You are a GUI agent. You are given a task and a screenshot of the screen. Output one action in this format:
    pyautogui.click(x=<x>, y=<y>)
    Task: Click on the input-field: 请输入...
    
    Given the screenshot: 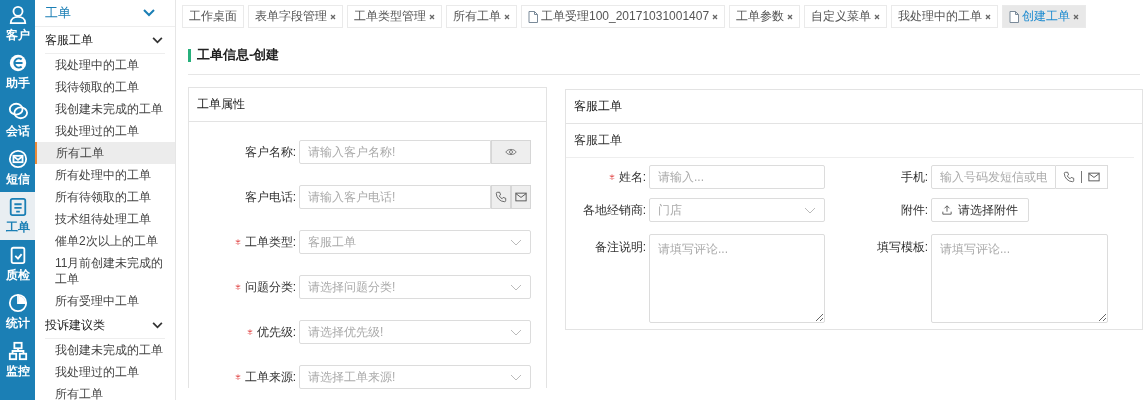 What is the action you would take?
    pyautogui.click(x=737, y=177)
    